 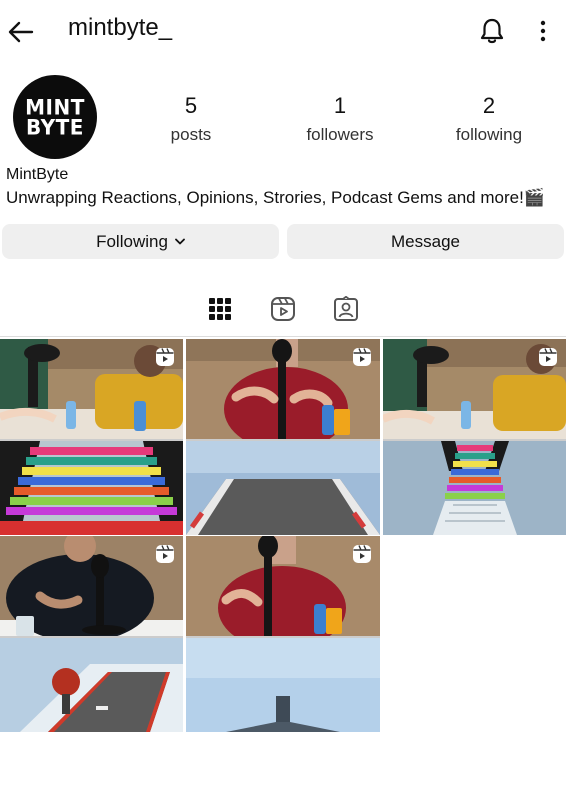 I want to click on posts-grid-icon, so click(x=220, y=309).